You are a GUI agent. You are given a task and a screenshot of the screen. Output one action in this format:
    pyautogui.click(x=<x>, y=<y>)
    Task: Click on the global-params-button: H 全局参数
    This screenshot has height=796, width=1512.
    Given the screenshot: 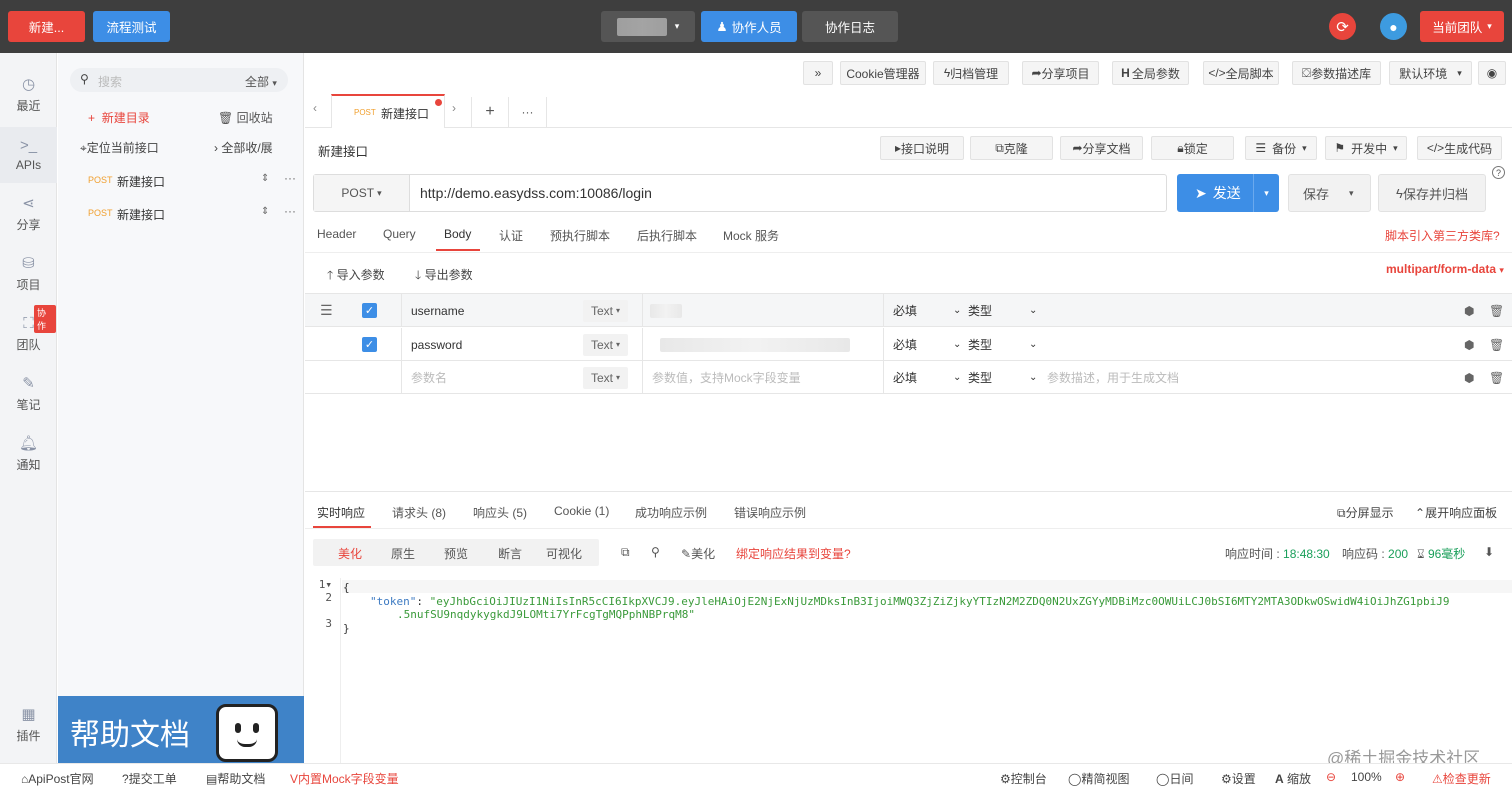 What is the action you would take?
    pyautogui.click(x=1150, y=73)
    